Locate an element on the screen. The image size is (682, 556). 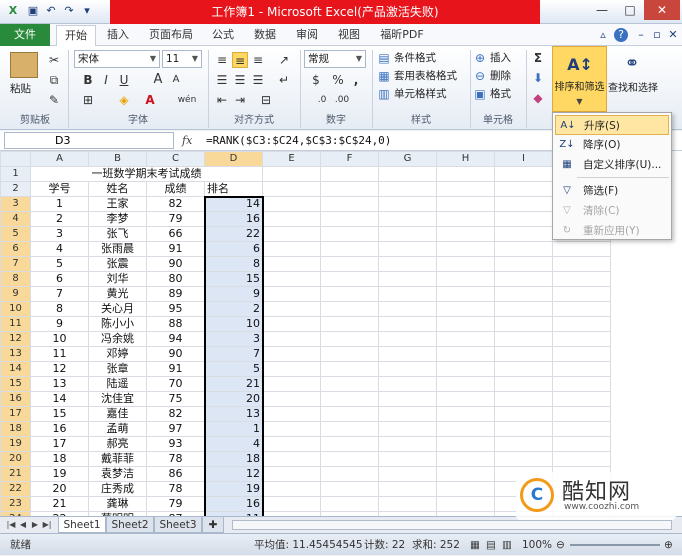
cell: 89 is located at coordinates (175, 294).